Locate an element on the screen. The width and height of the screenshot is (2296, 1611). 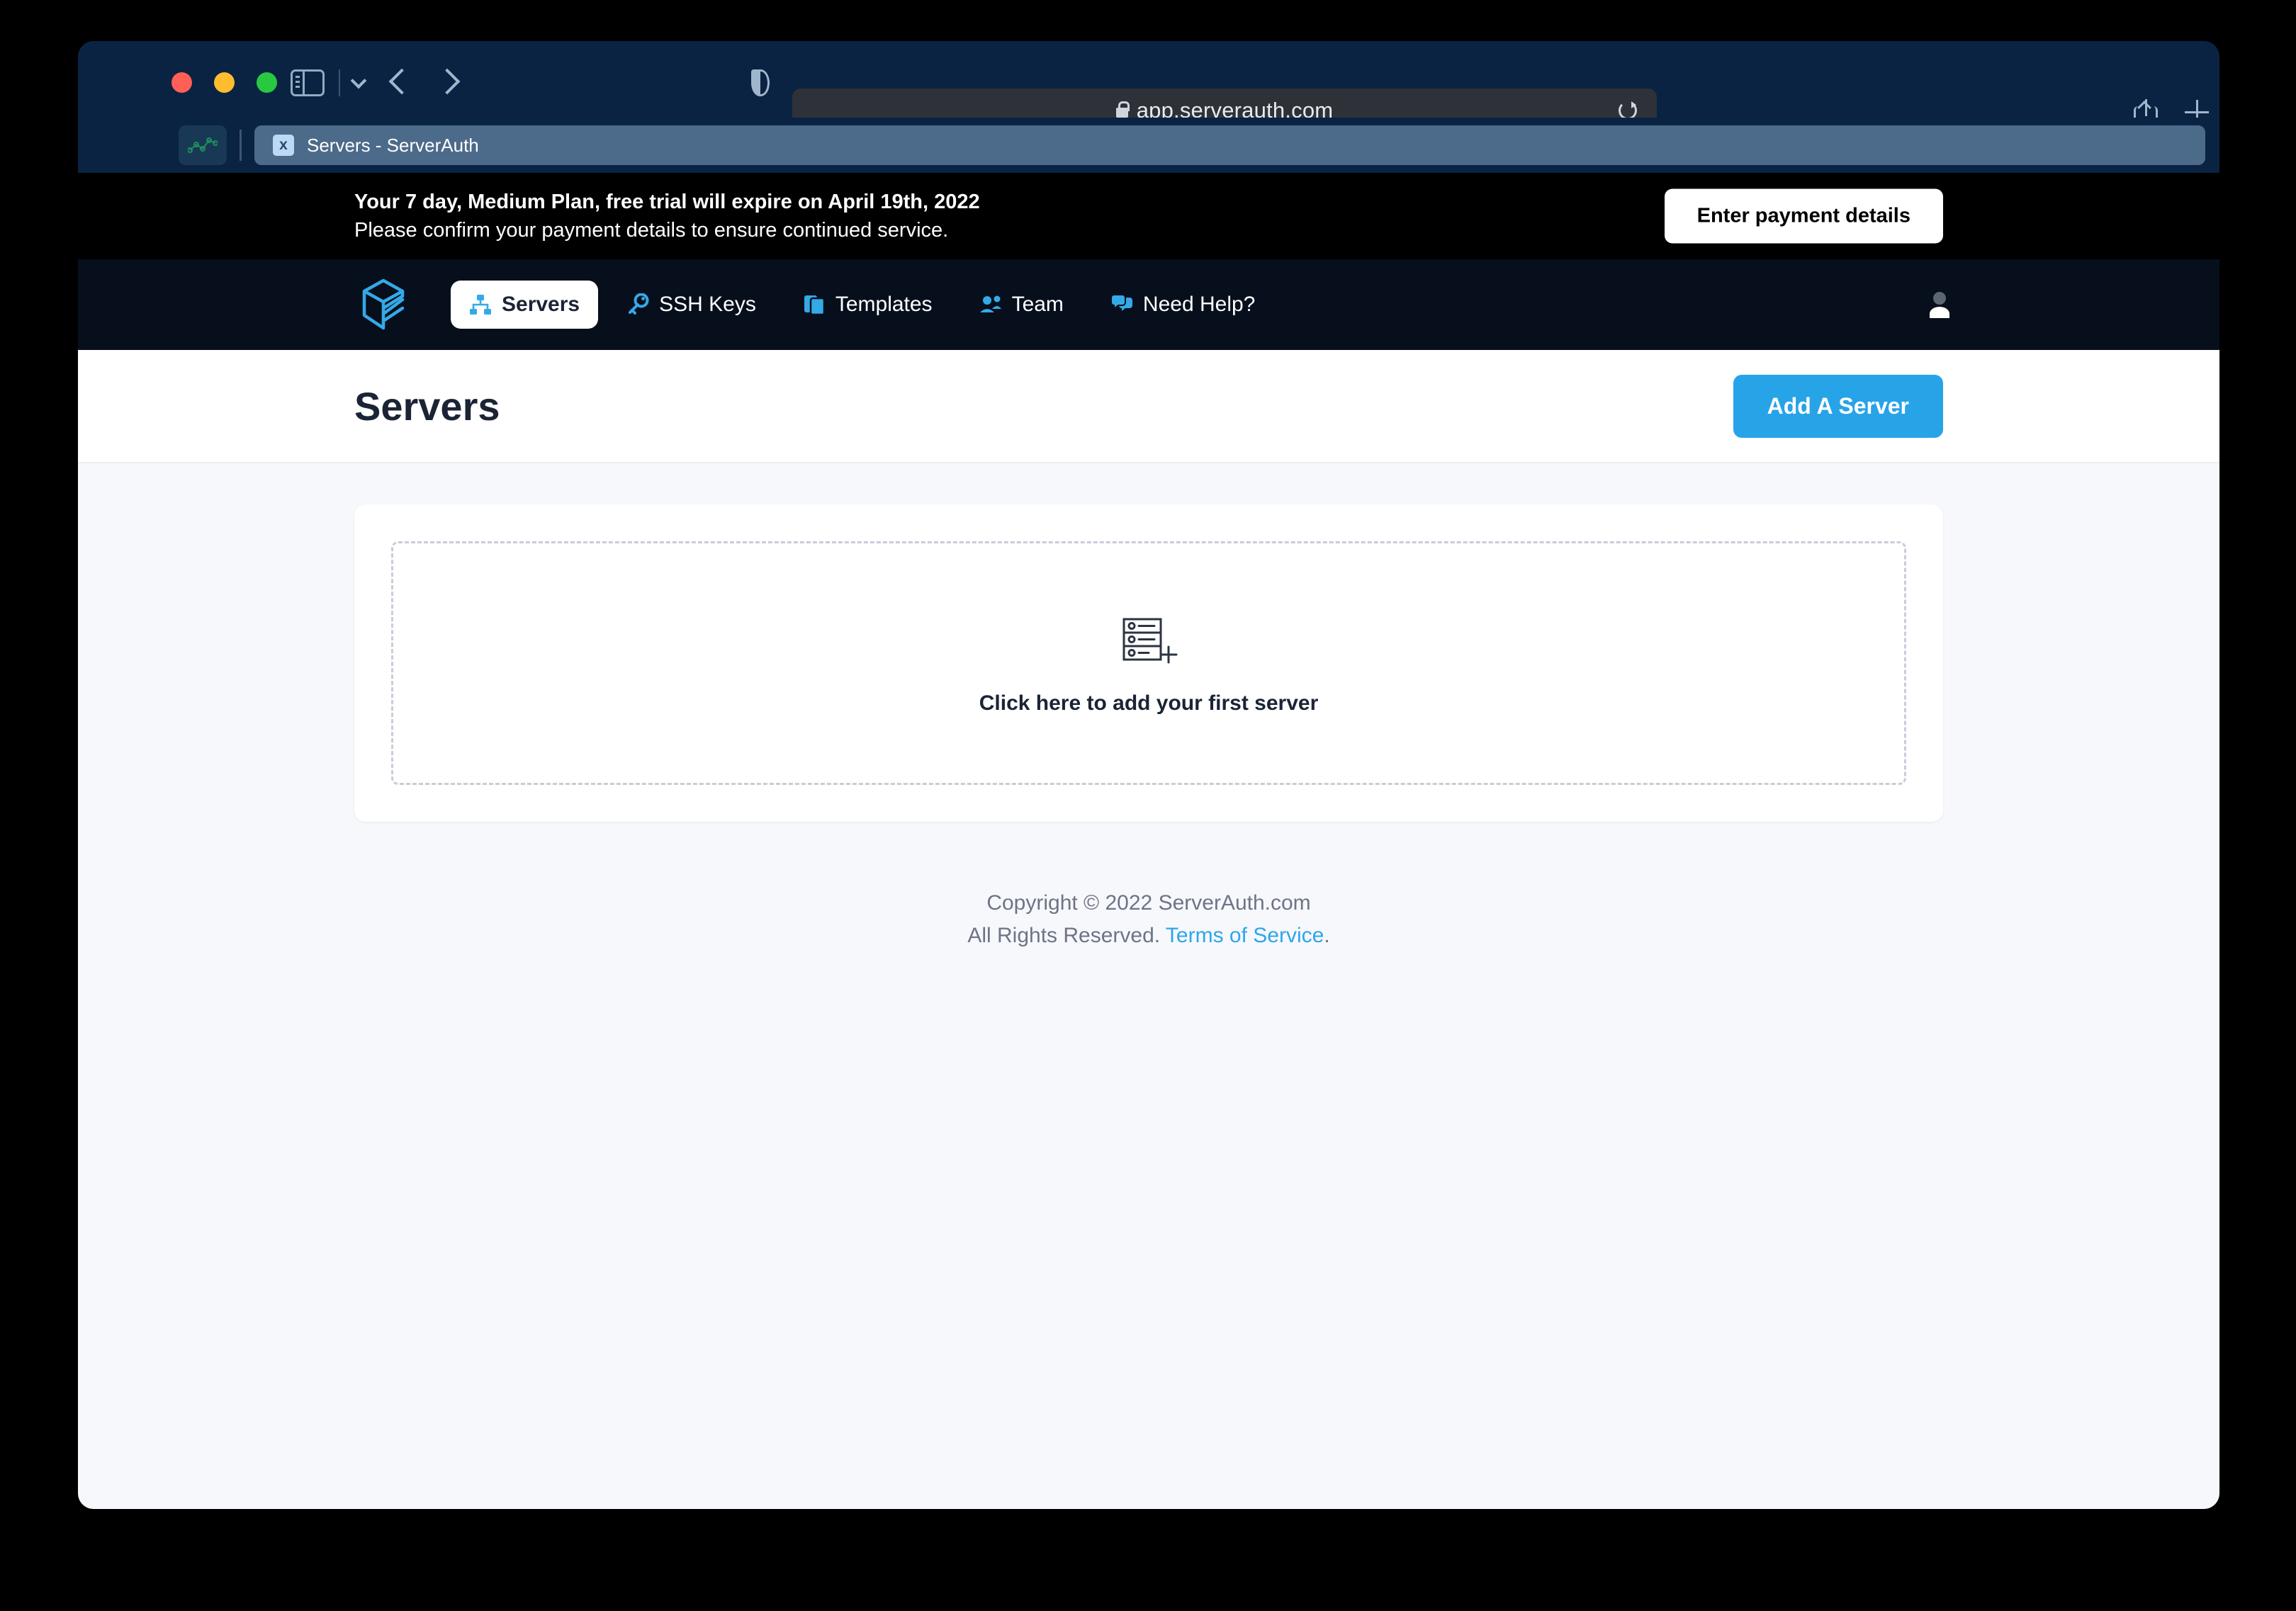
key-icon is located at coordinates (639, 304).